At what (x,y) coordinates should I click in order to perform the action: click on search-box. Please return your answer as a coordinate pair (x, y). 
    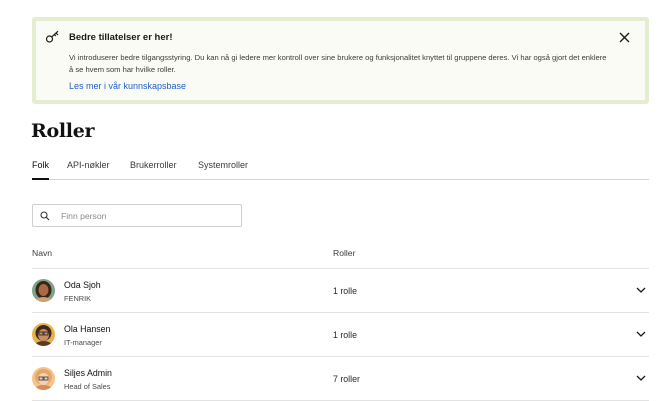
    Looking at the image, I should click on (137, 215).